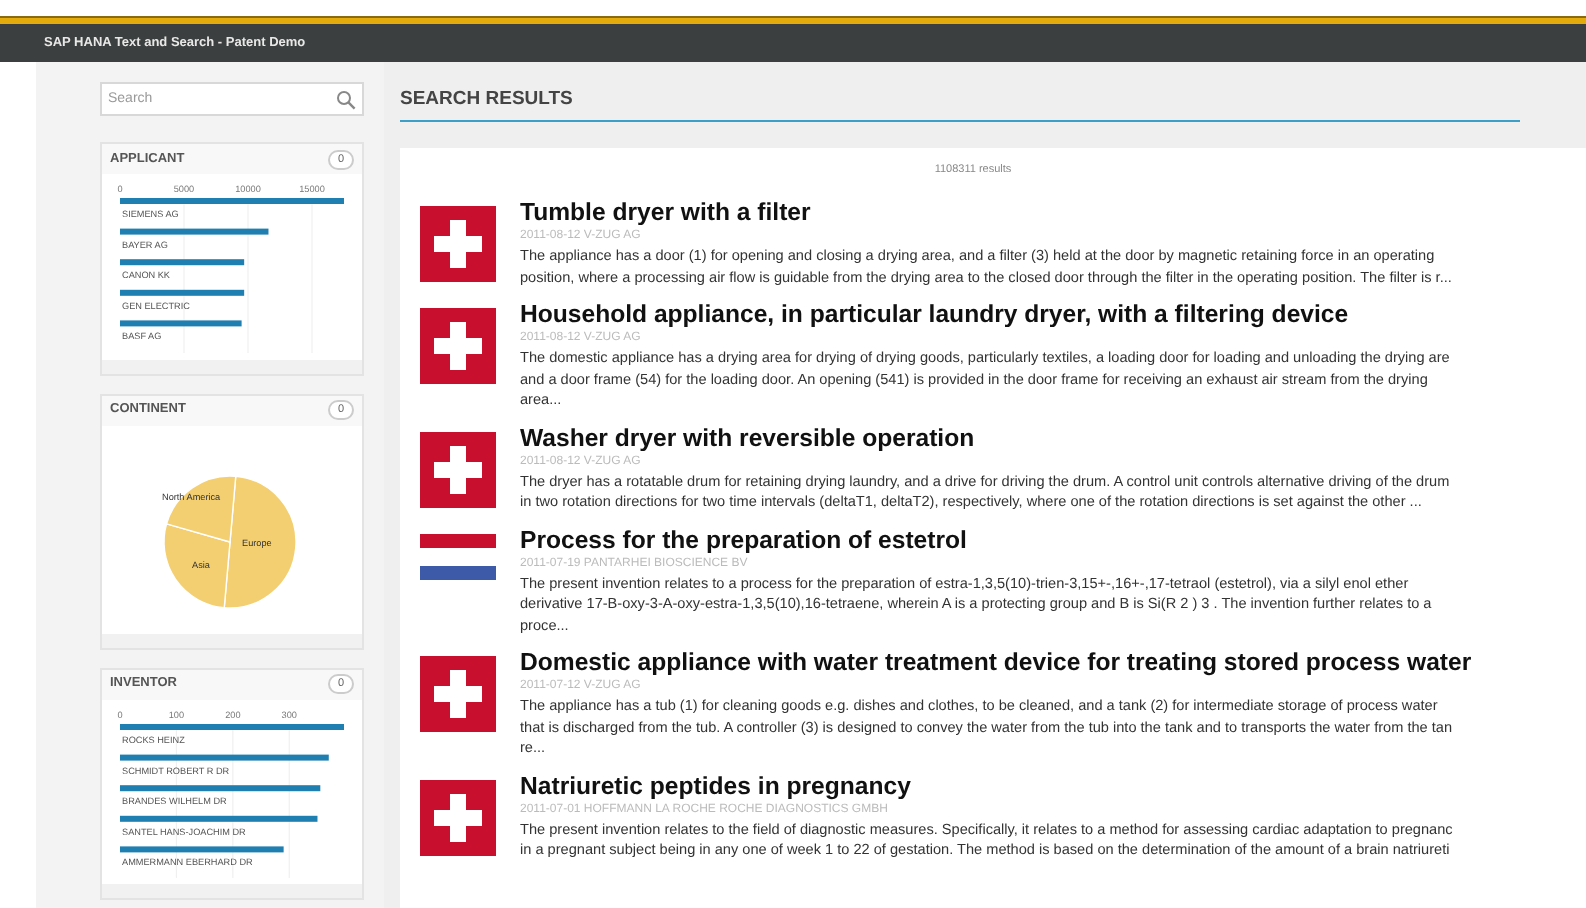 The width and height of the screenshot is (1586, 908). Describe the element at coordinates (346, 99) in the screenshot. I see `search-icon` at that location.